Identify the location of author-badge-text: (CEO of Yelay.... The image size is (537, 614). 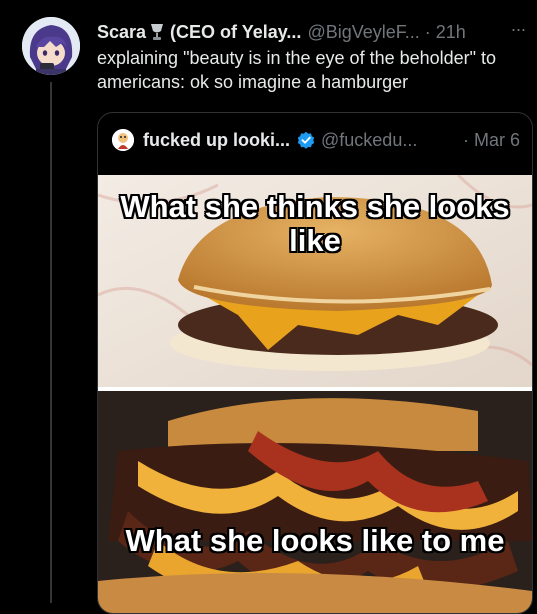
(235, 32).